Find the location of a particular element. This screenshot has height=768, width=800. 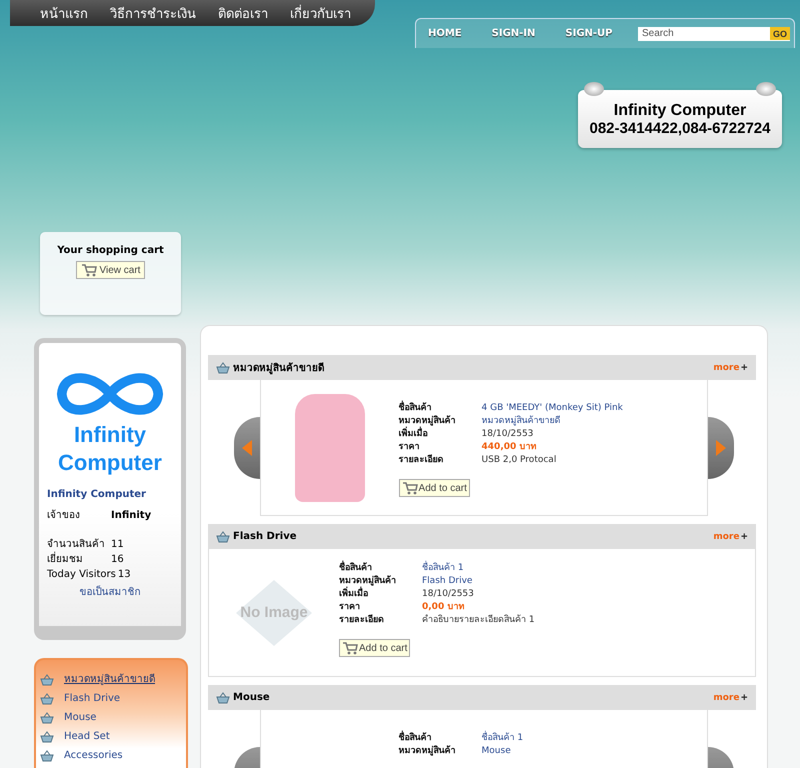

previous-button is located at coordinates (247, 448).